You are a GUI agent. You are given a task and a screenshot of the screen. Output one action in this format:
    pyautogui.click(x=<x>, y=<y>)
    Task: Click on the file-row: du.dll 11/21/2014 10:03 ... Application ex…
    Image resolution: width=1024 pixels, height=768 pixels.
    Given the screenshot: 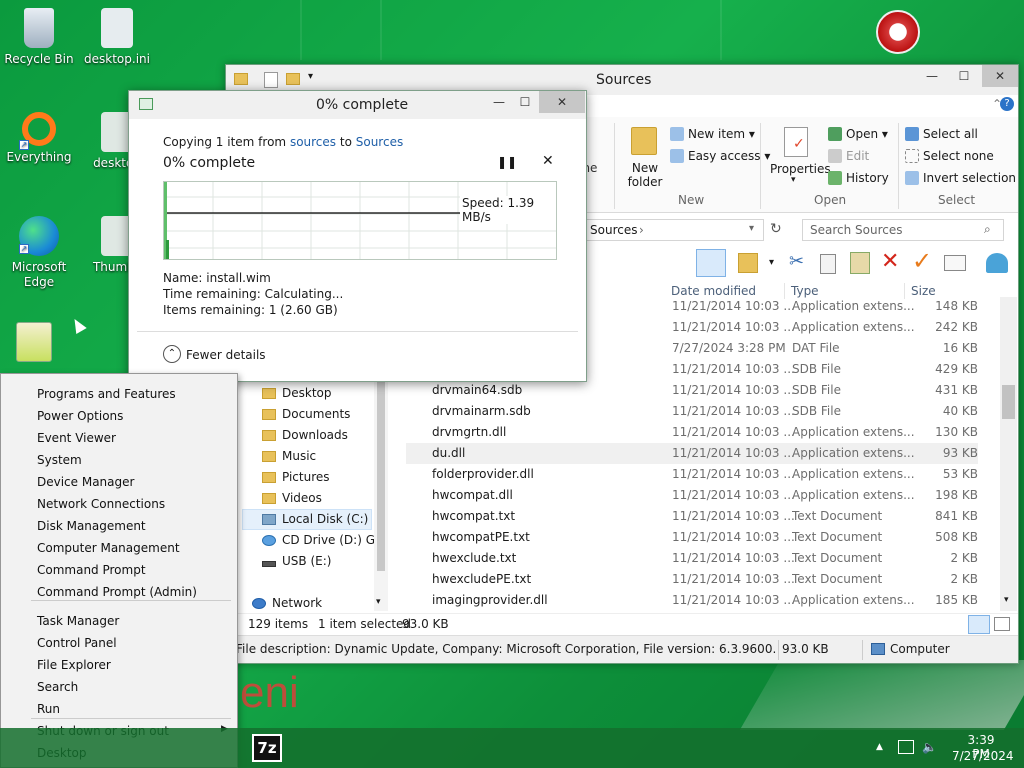 What is the action you would take?
    pyautogui.click(x=692, y=453)
    